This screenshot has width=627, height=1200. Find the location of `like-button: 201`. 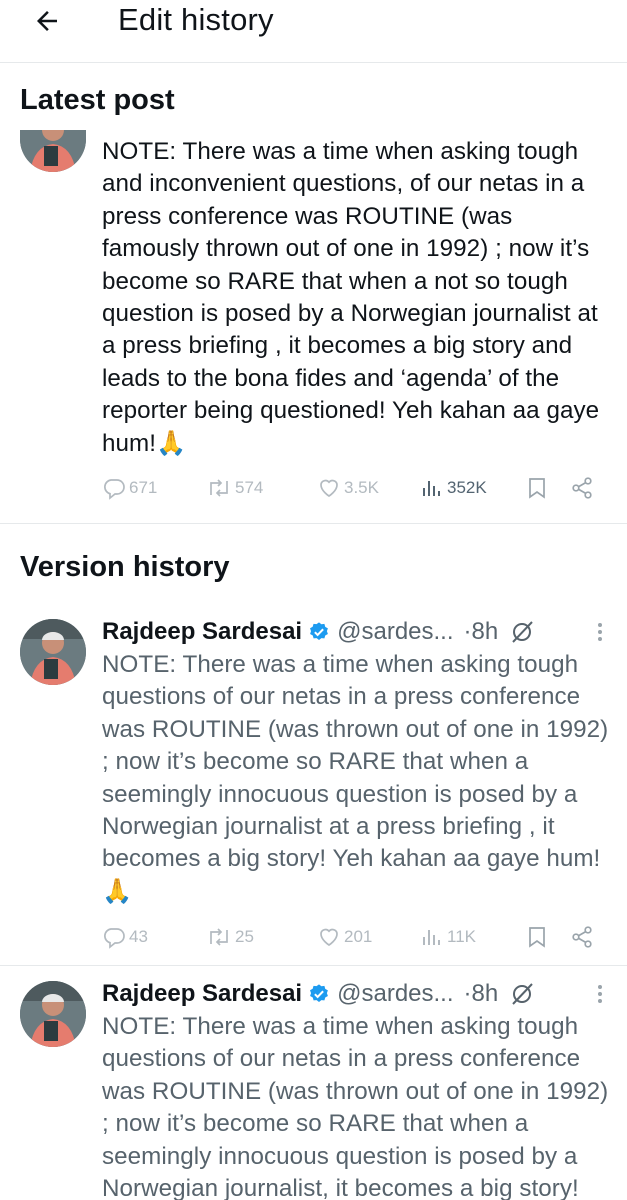

like-button: 201 is located at coordinates (344, 937).